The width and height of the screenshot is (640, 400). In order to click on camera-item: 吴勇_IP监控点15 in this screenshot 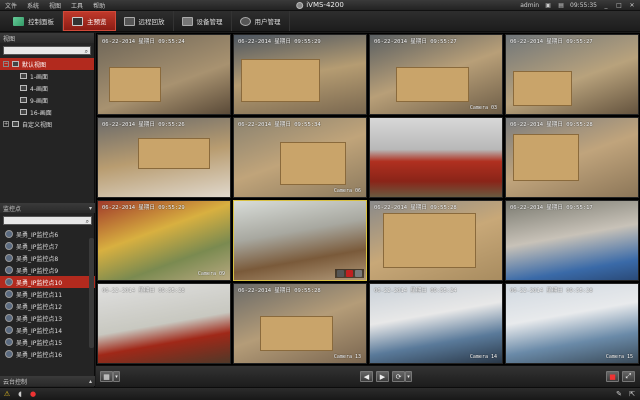, I will do `click(47, 342)`.